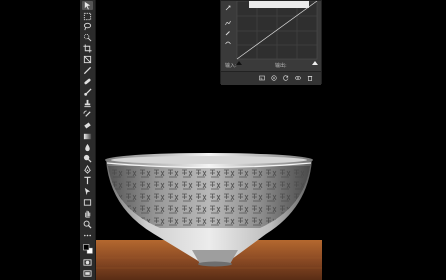  I want to click on gradient-icon, so click(87, 136).